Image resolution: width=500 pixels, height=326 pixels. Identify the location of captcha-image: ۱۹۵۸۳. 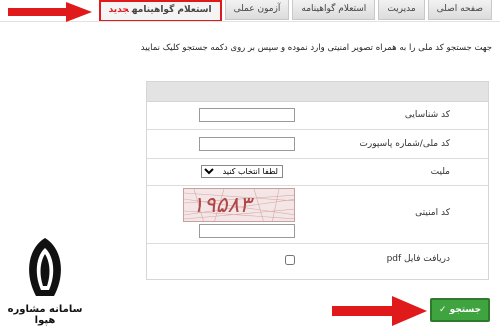
(239, 205).